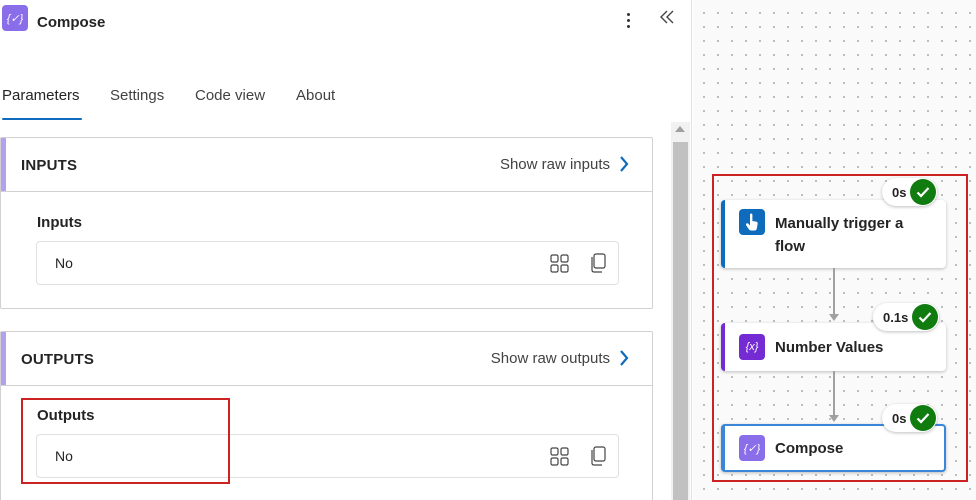 Image resolution: width=976 pixels, height=500 pixels. What do you see at coordinates (752, 347) in the screenshot?
I see `variable-icon: {x}` at bounding box center [752, 347].